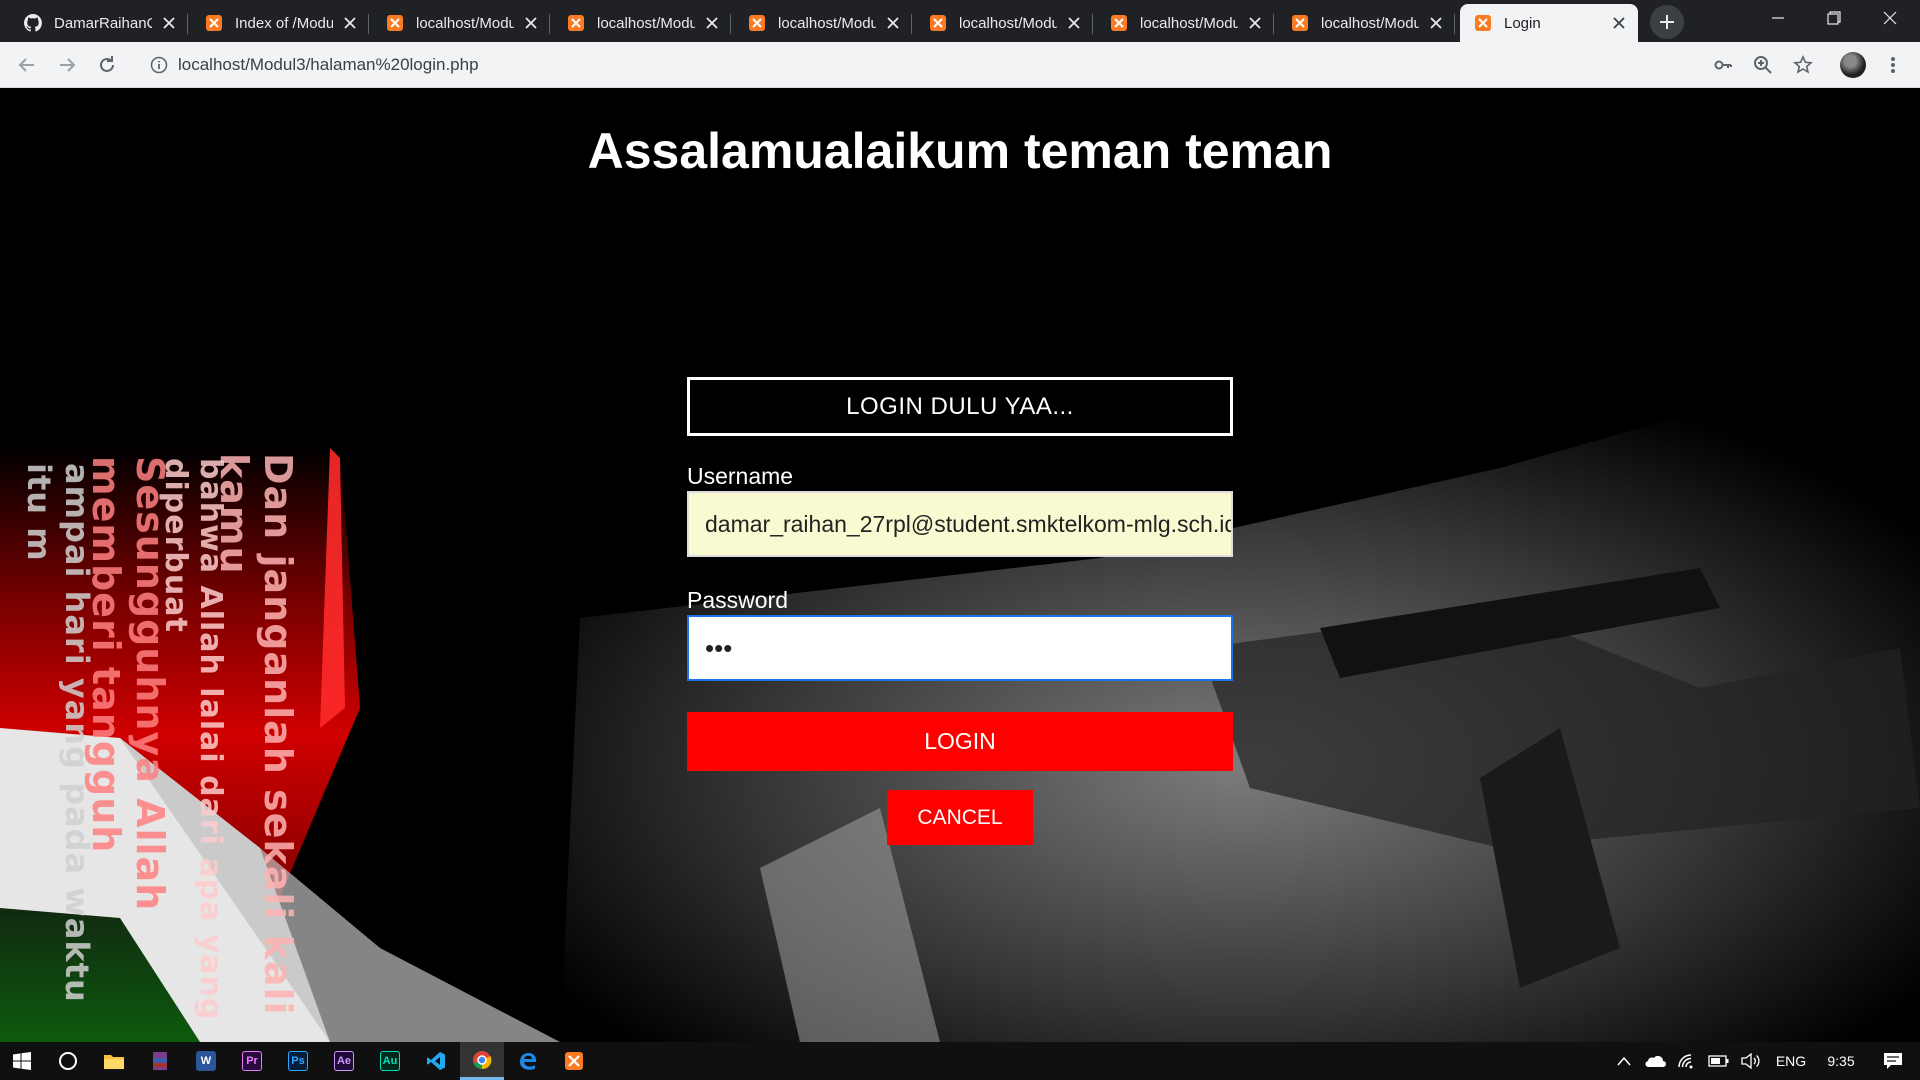 This screenshot has height=1080, width=1920. I want to click on minimize-button, so click(1778, 18).